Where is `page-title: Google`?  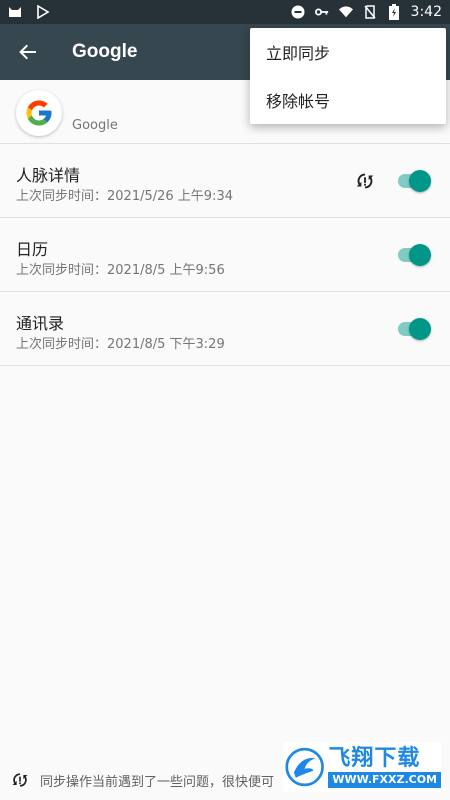
page-title: Google is located at coordinates (105, 51).